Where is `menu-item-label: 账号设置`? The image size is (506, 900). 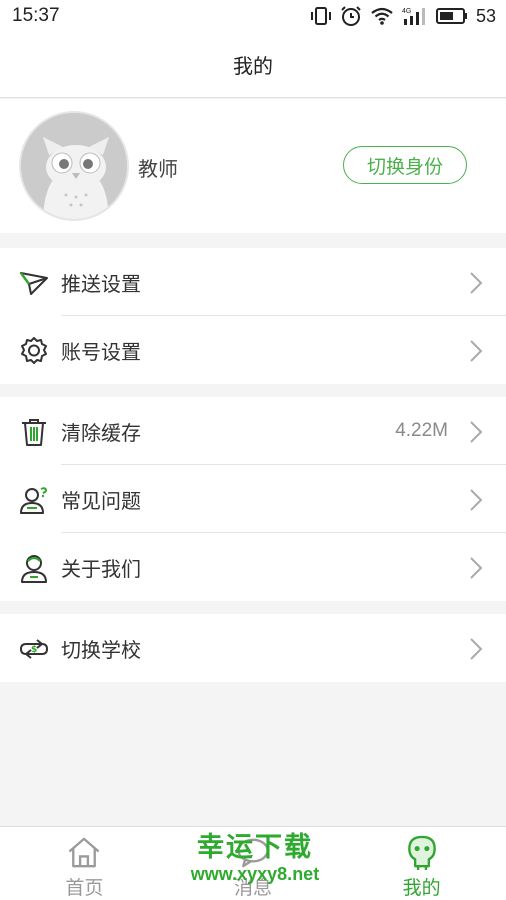
menu-item-label: 账号设置 is located at coordinates (101, 351).